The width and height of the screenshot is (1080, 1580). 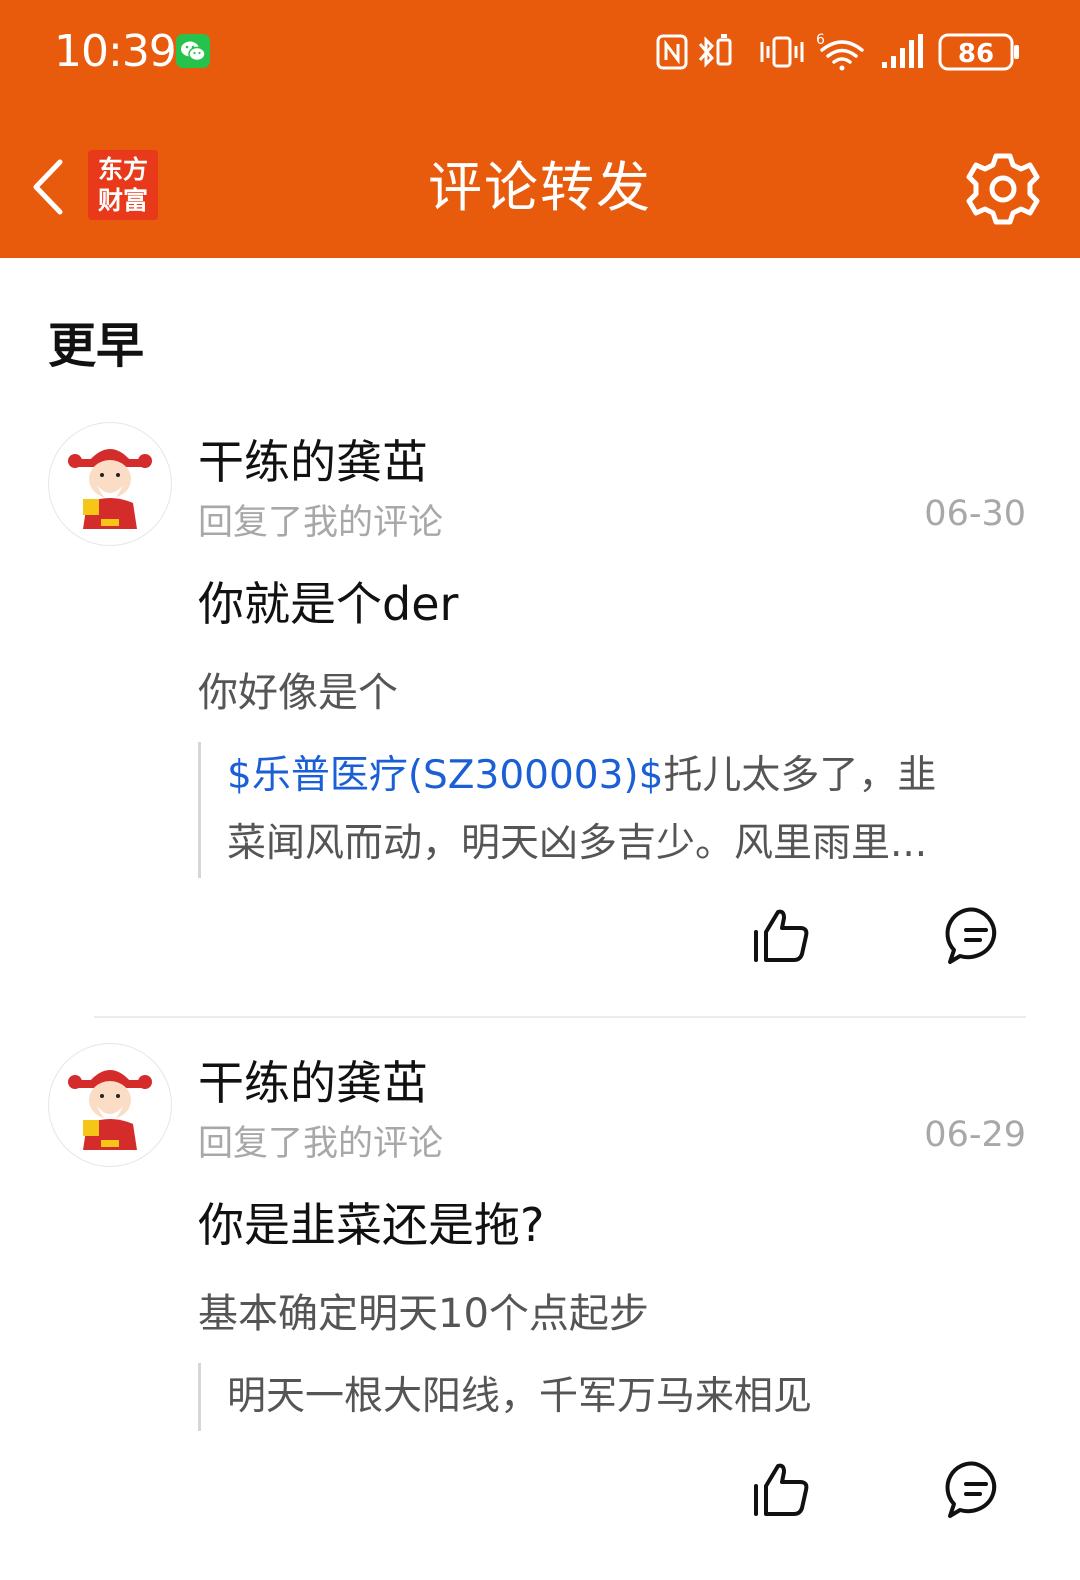 I want to click on bluetooth-icon, so click(x=715, y=51).